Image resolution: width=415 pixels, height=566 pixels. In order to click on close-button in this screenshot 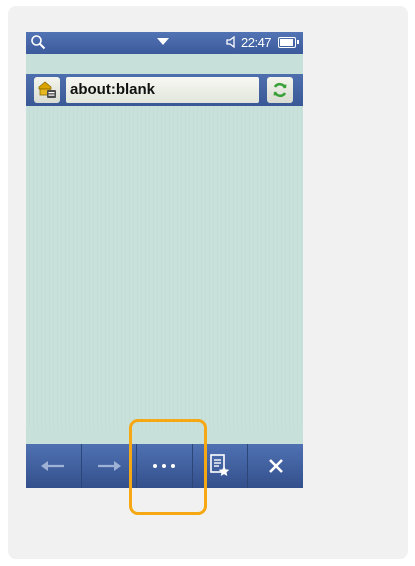, I will do `click(275, 466)`.